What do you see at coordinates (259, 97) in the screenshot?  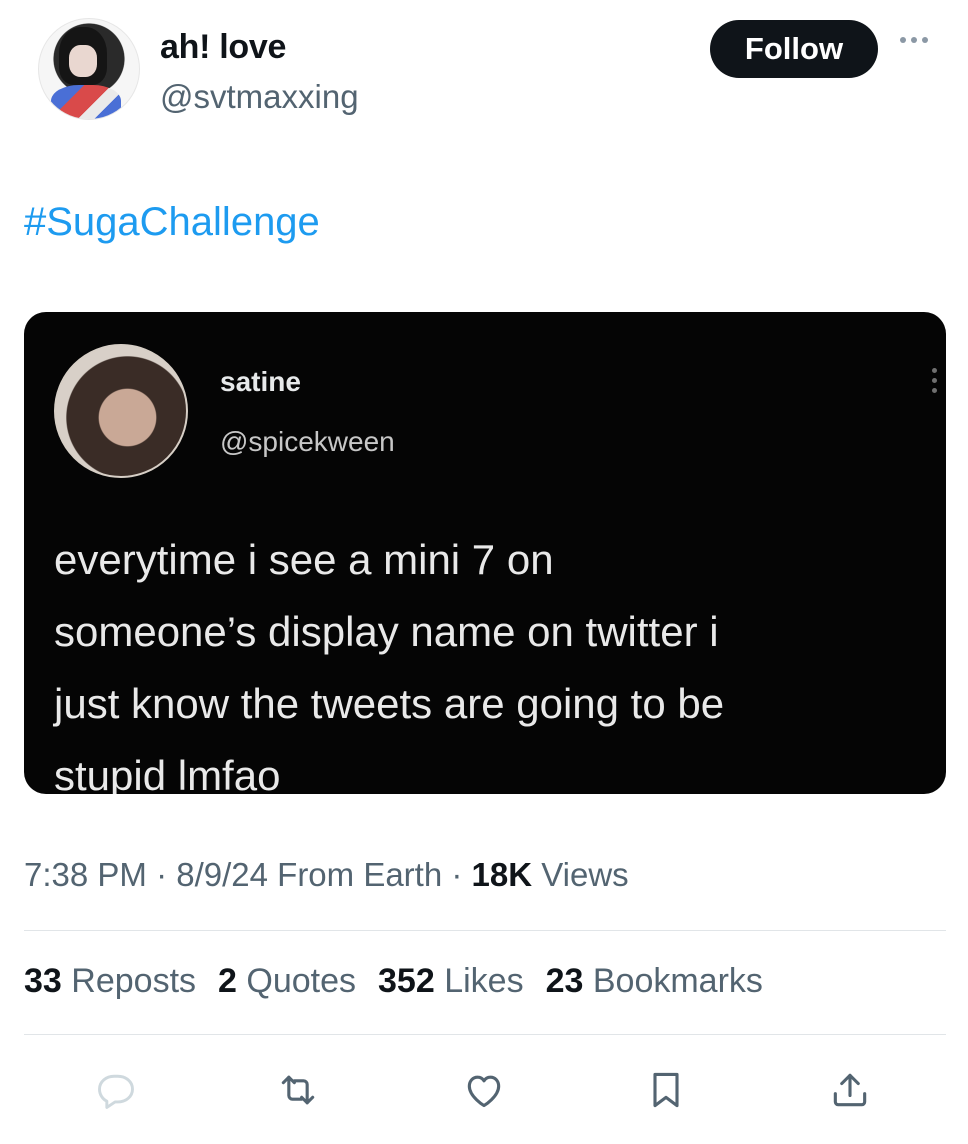 I see `author-handle: @svtmaxxing` at bounding box center [259, 97].